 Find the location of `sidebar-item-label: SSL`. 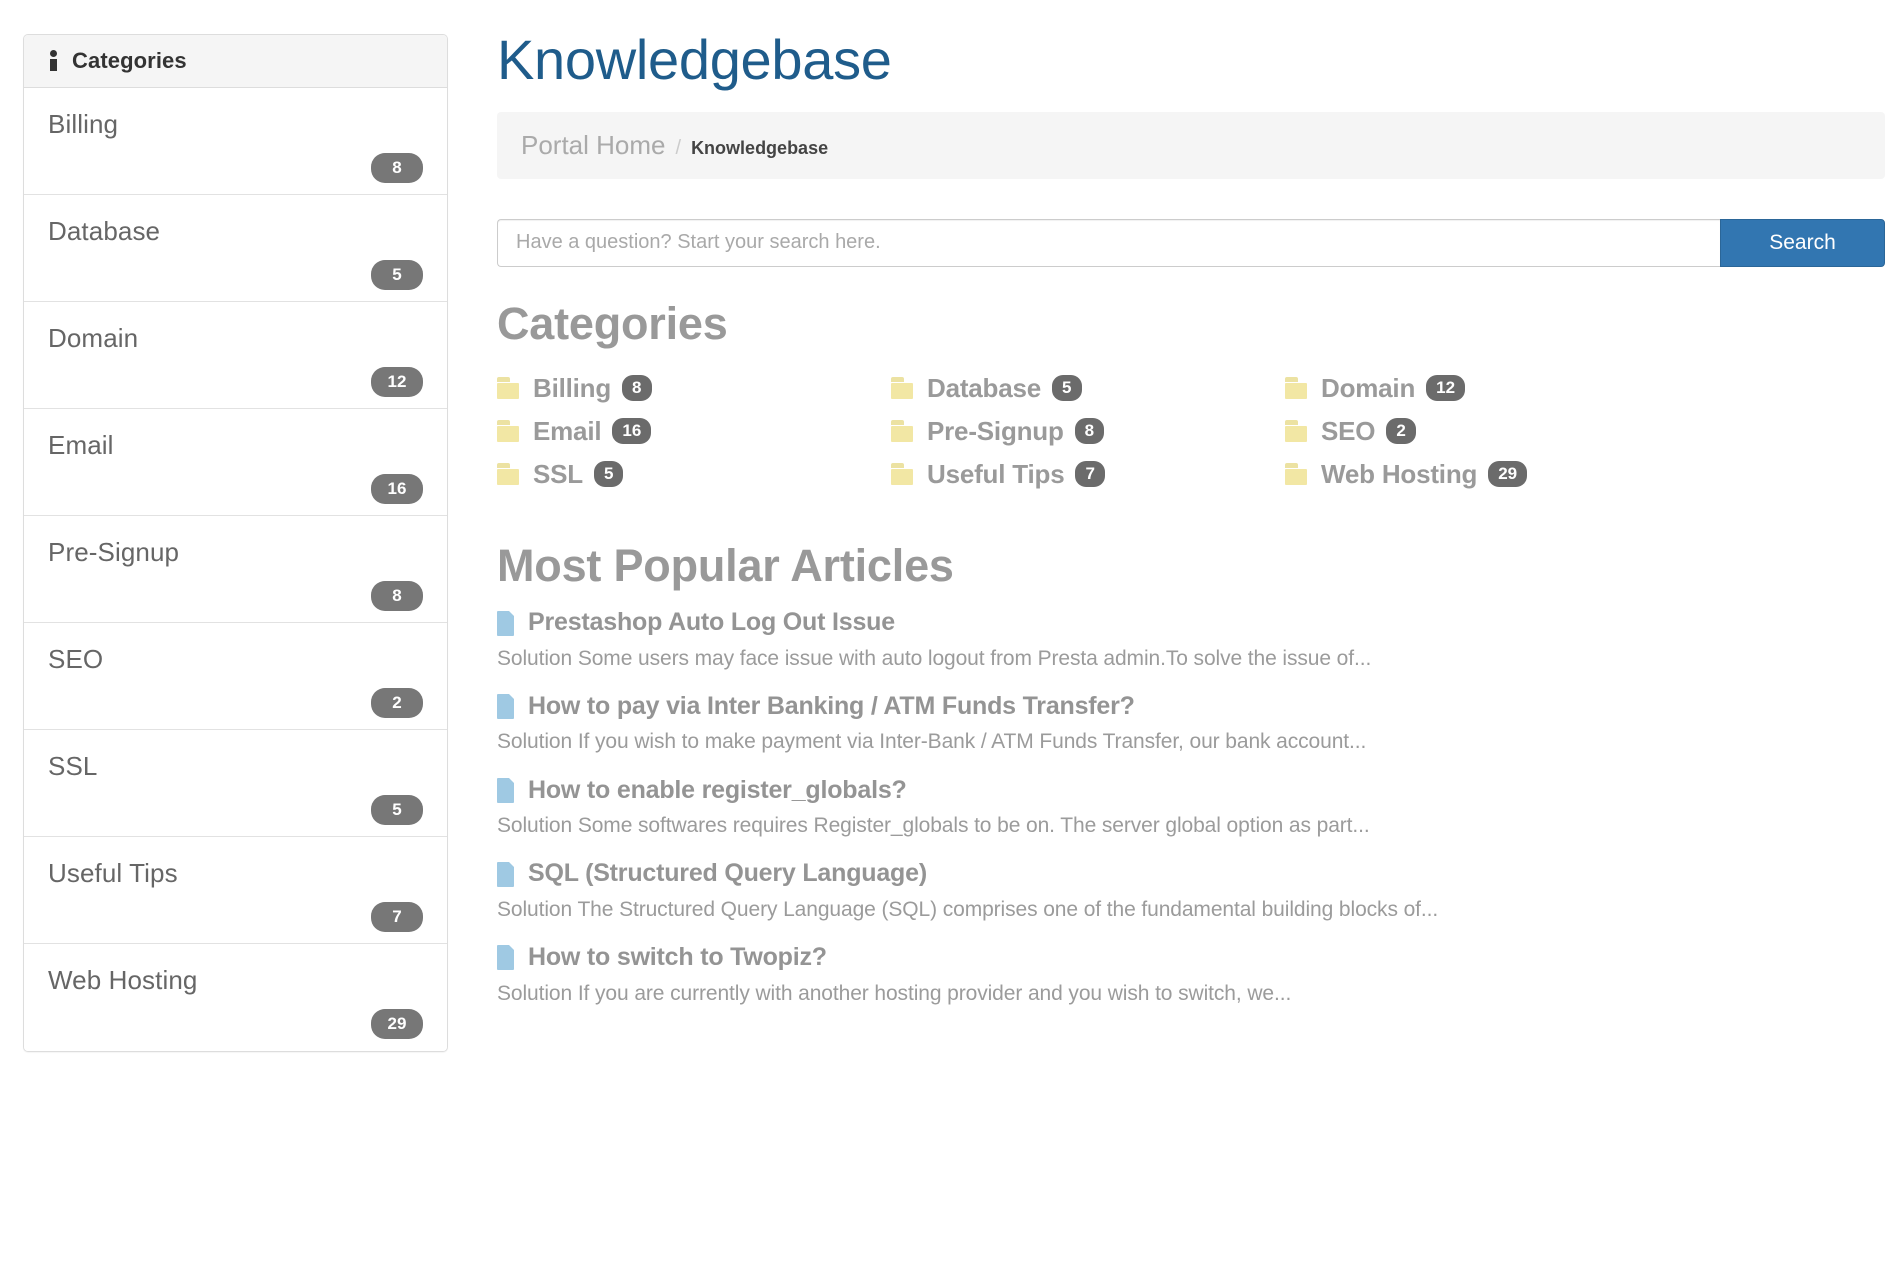

sidebar-item-label: SSL is located at coordinates (73, 766).